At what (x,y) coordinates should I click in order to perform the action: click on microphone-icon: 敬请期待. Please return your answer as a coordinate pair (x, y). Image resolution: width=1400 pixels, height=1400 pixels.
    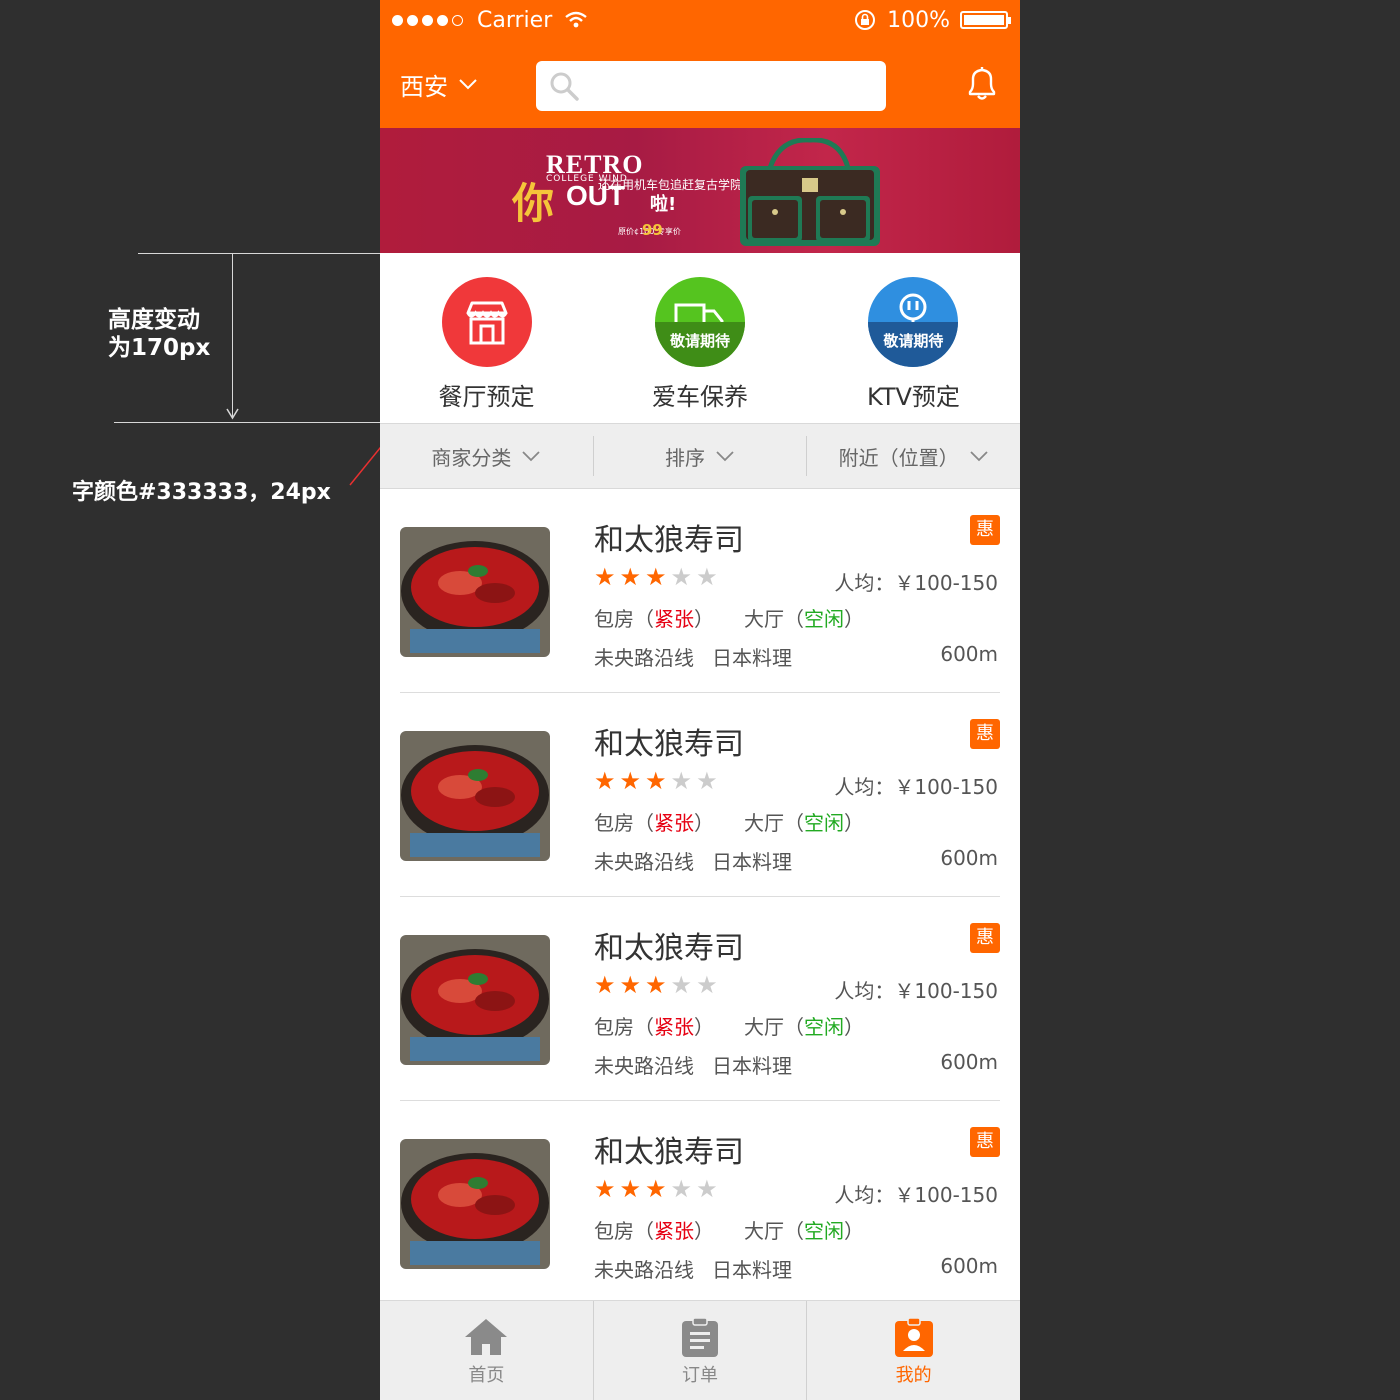
    Looking at the image, I should click on (913, 322).